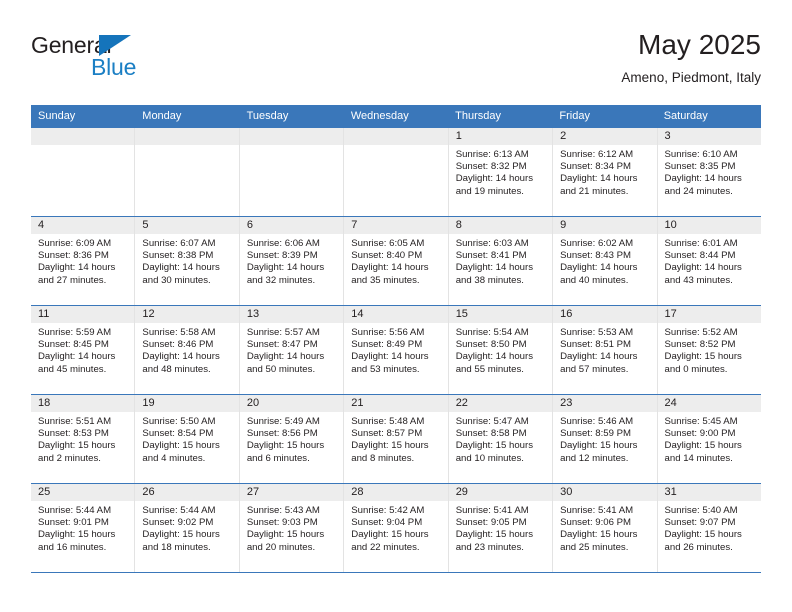 The height and width of the screenshot is (612, 792). I want to click on day-number: 23, so click(605, 403).